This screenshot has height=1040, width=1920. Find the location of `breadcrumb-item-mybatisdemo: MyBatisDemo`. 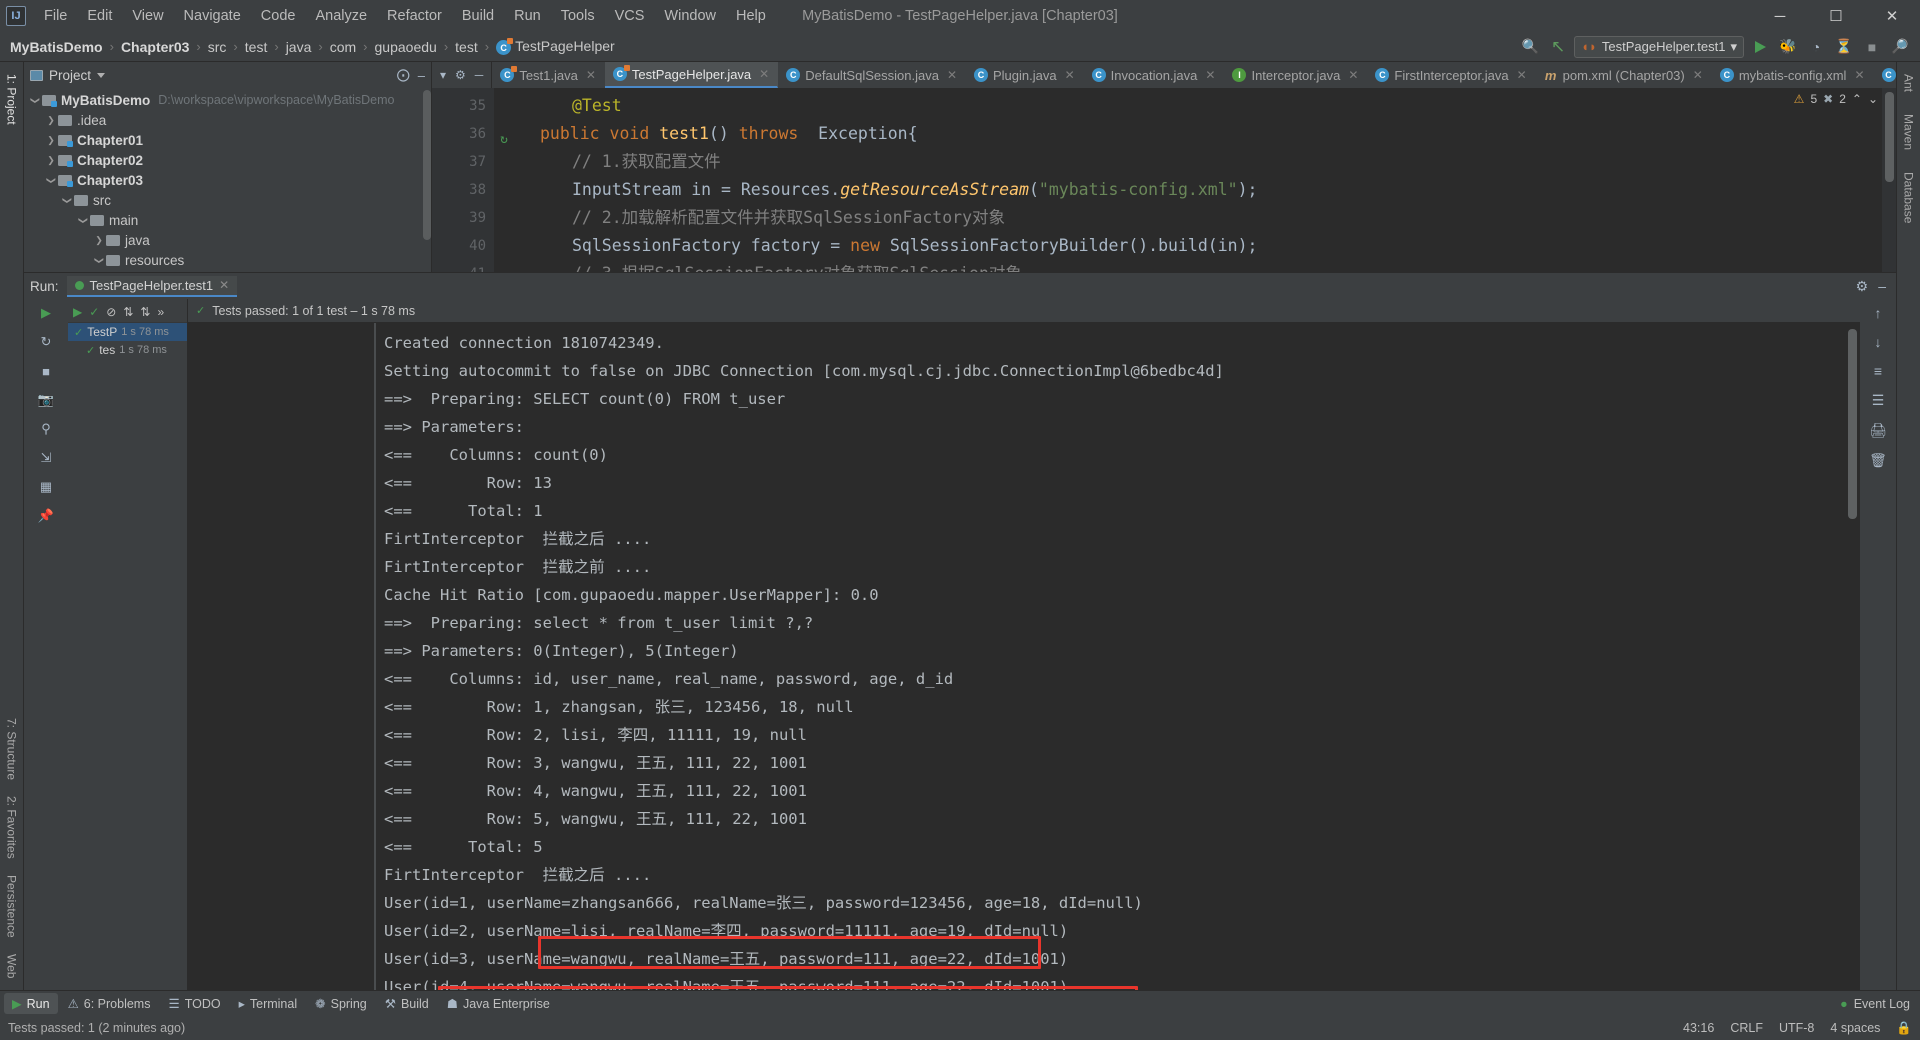

breadcrumb-item-mybatisdemo: MyBatisDemo is located at coordinates (56, 47).